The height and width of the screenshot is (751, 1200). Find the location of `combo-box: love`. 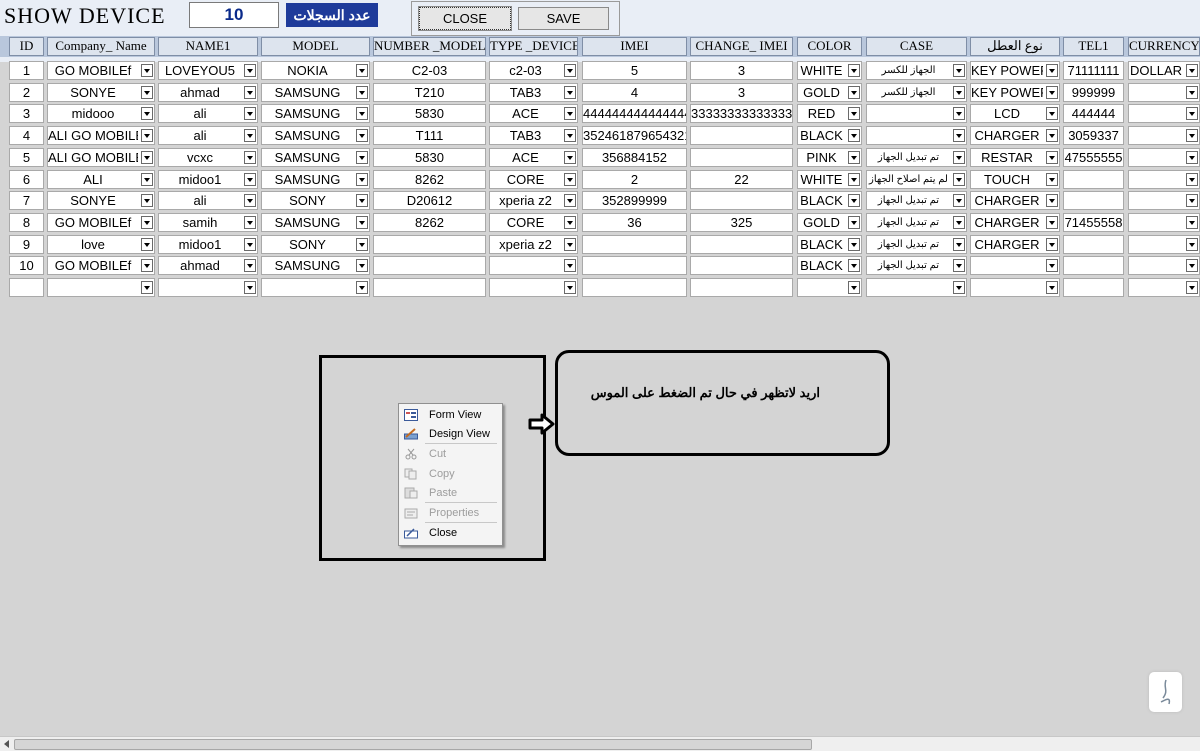

combo-box: love is located at coordinates (101, 244).